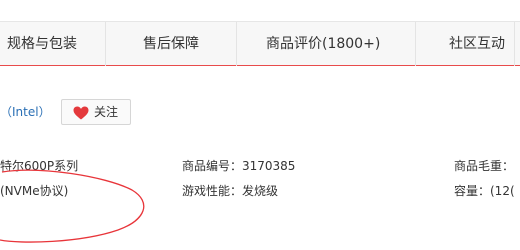  What do you see at coordinates (42, 44) in the screenshot?
I see `tab-specs-packaging: 规格与包装` at bounding box center [42, 44].